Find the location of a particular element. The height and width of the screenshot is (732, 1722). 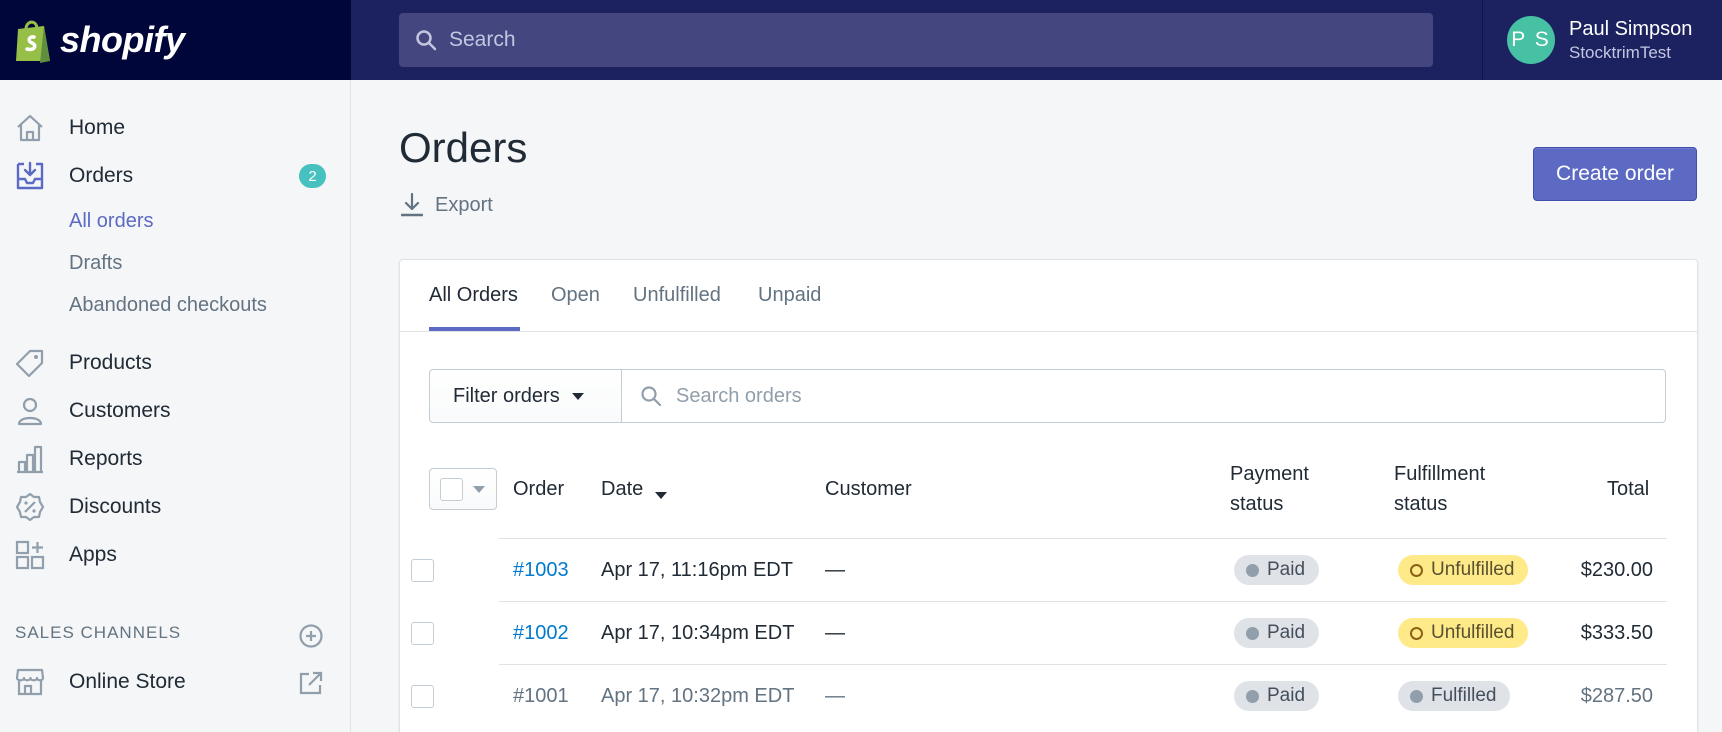

sidebar-item-label: Customers is located at coordinates (120, 410).